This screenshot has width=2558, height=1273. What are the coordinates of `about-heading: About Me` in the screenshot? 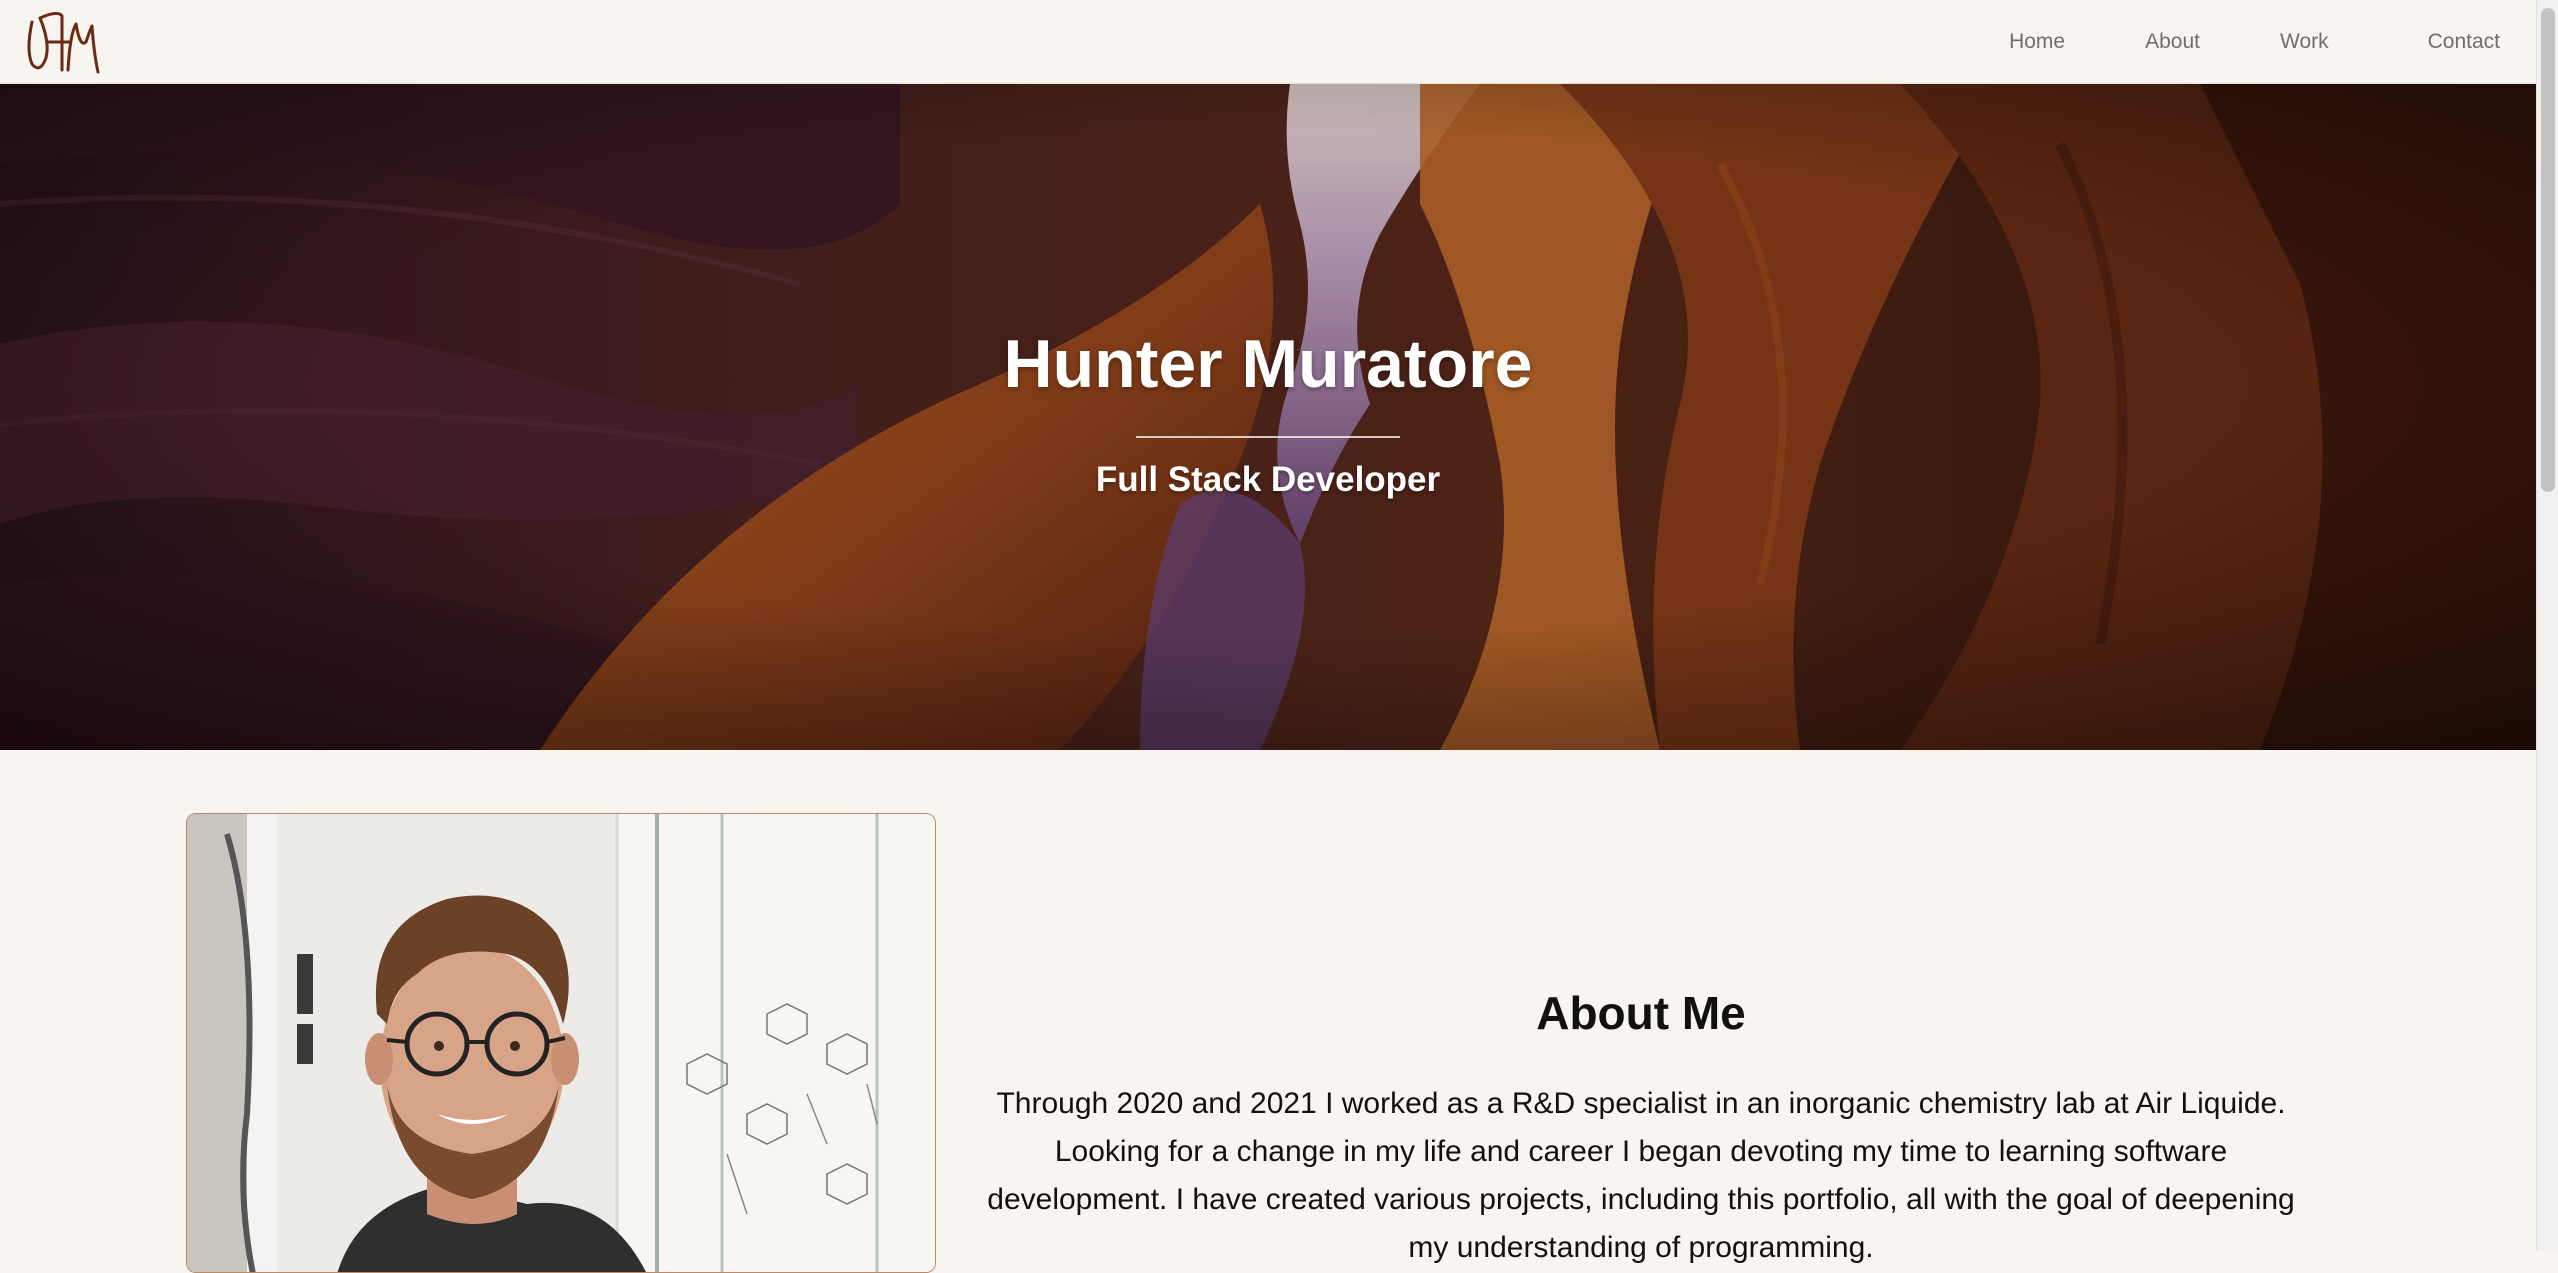 It's located at (1641, 1013).